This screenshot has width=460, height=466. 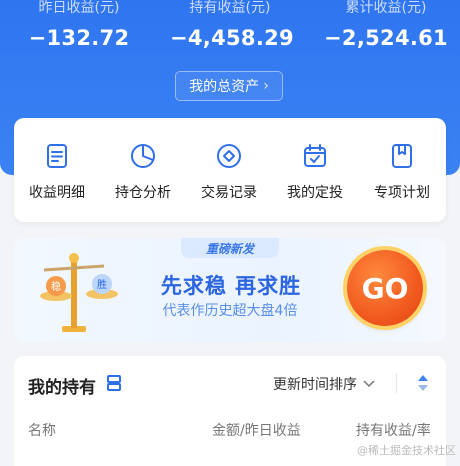 What do you see at coordinates (42, 431) in the screenshot?
I see `column-header-name: 名称` at bounding box center [42, 431].